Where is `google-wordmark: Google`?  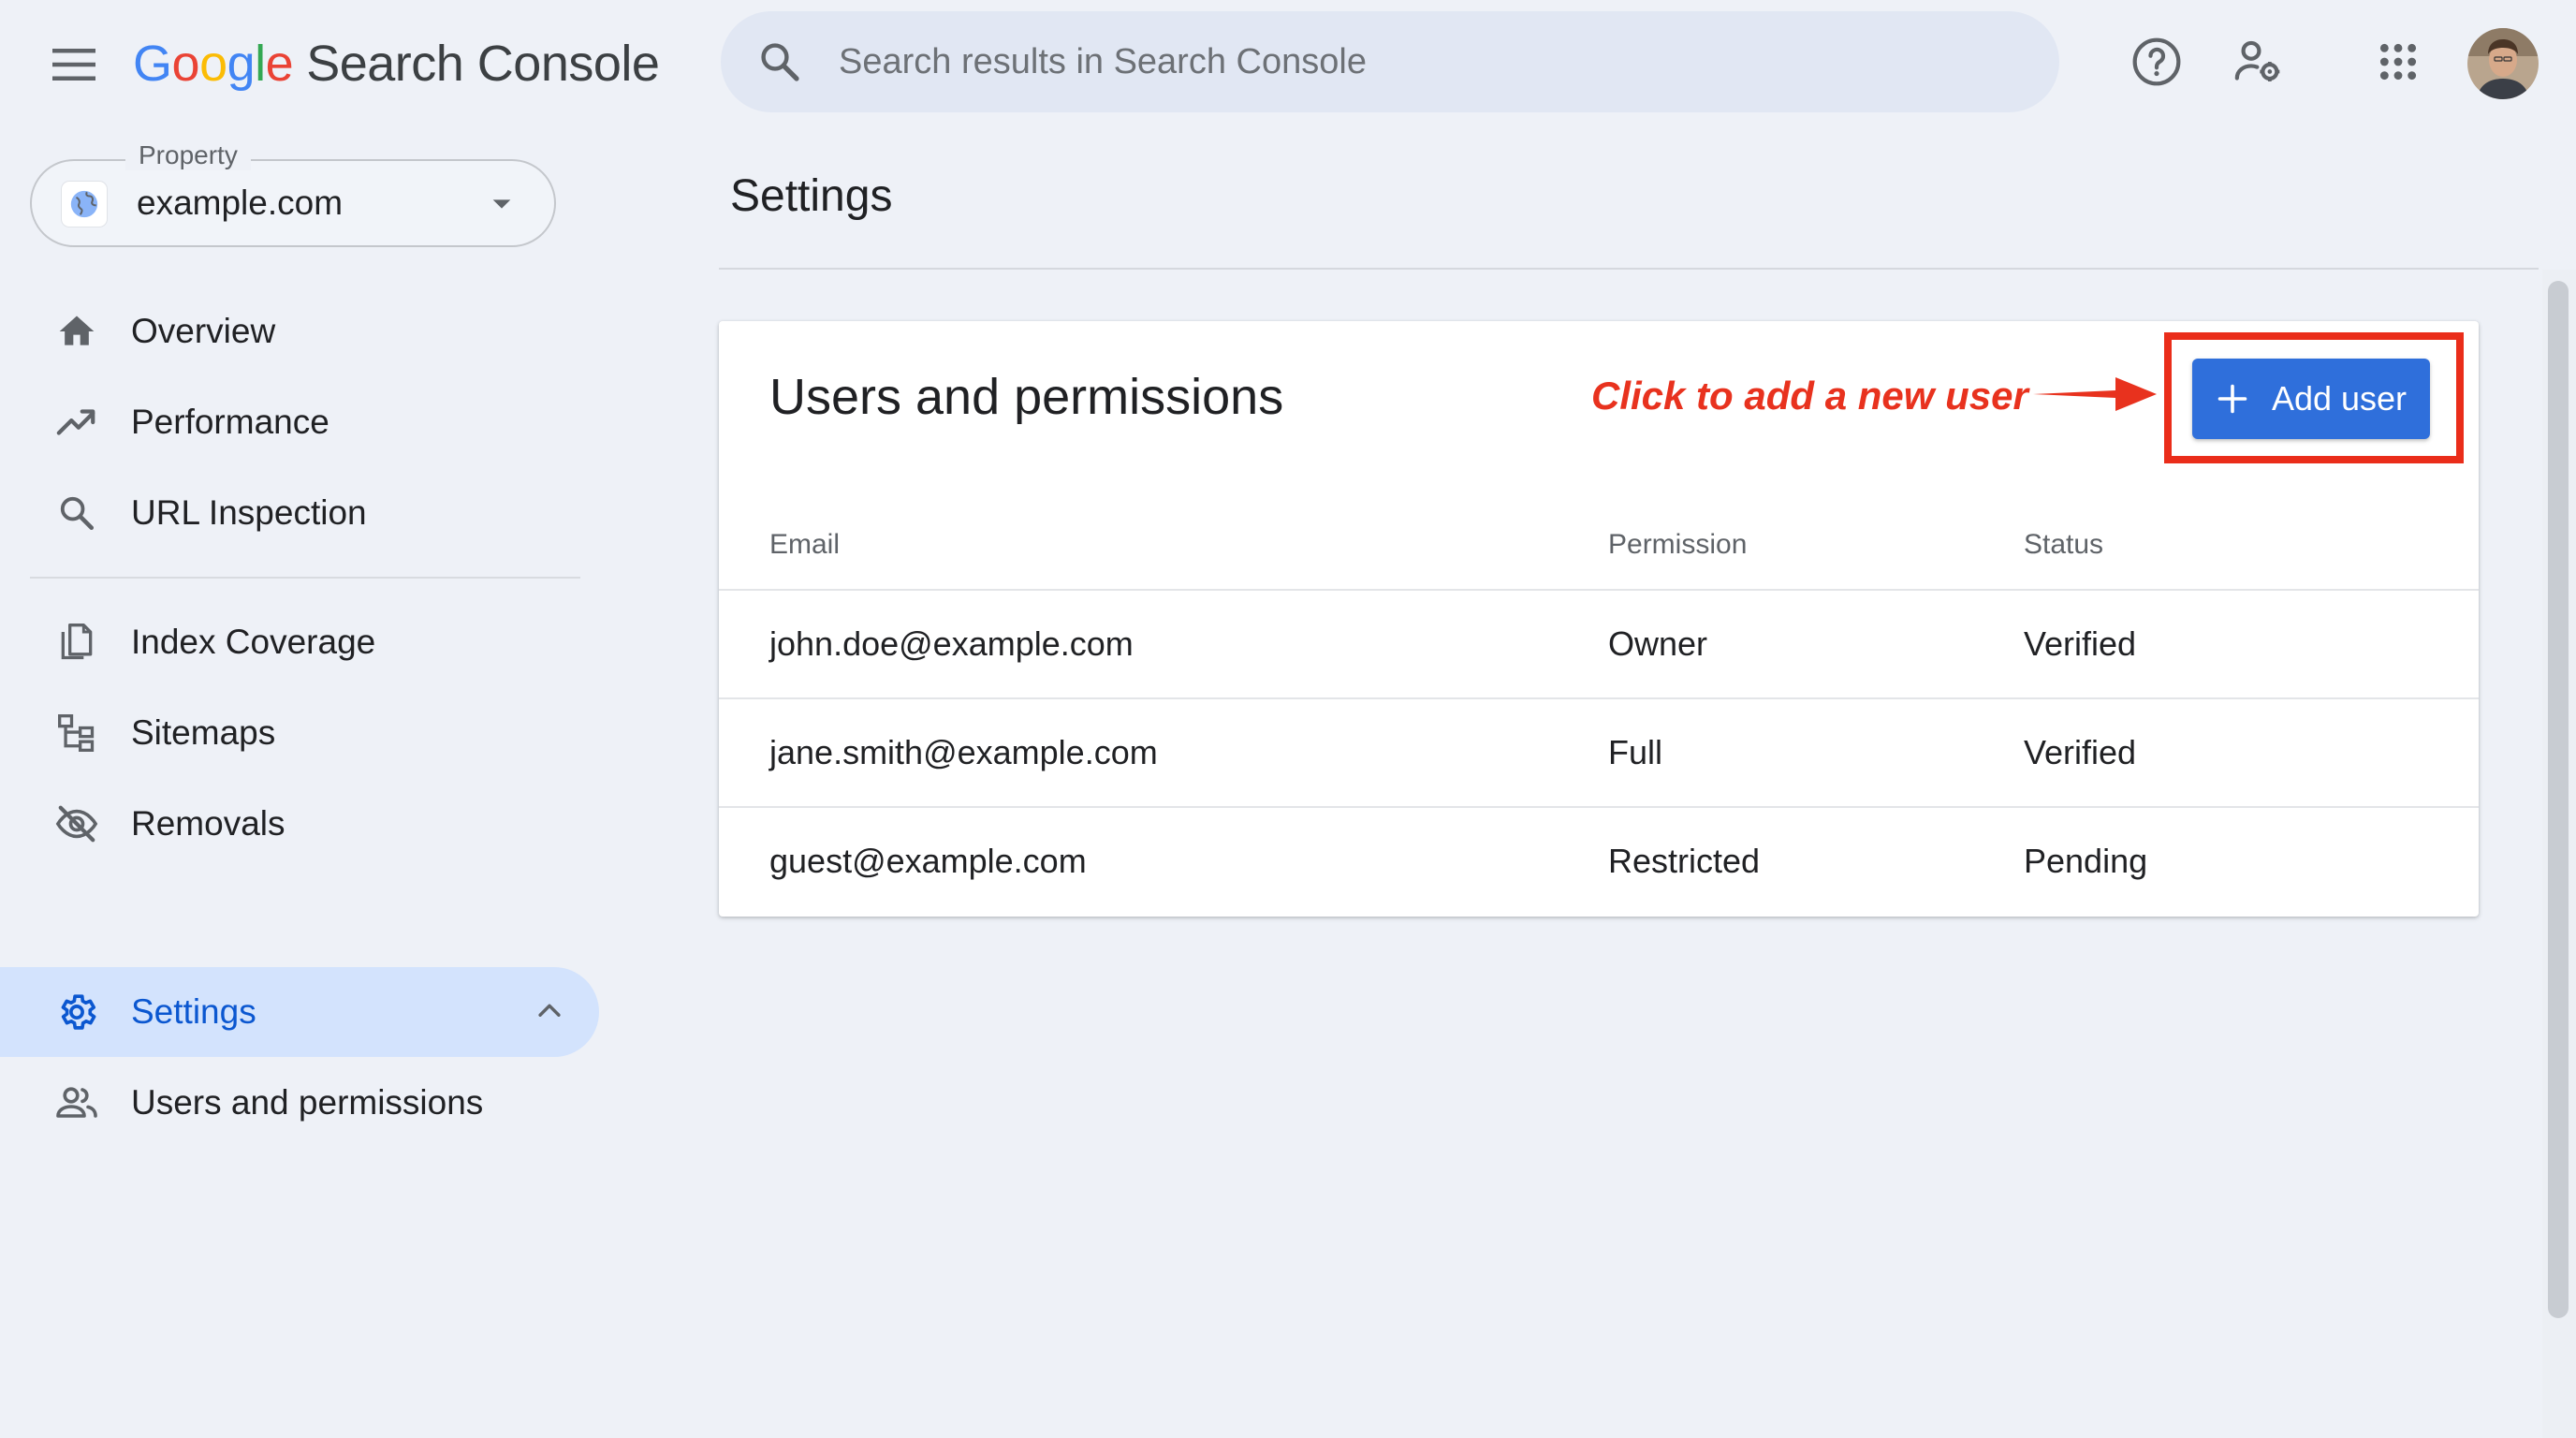
google-wordmark: Google is located at coordinates (213, 64).